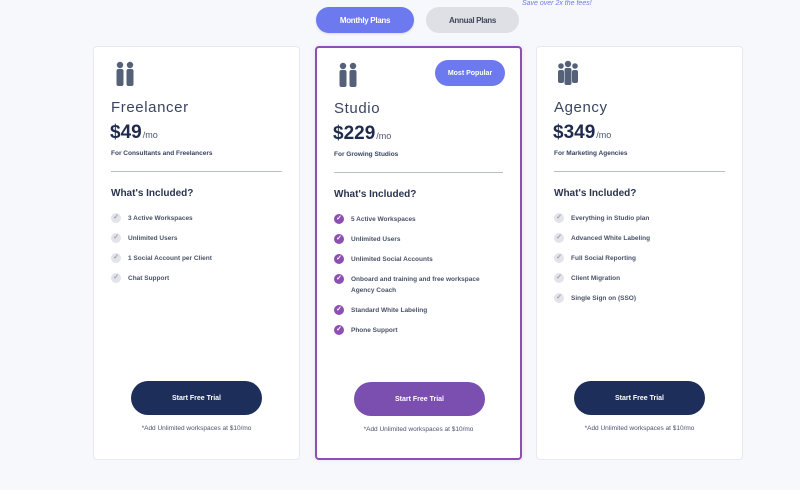 This screenshot has width=800, height=490. I want to click on most-popular-badge: Most Popular, so click(470, 73).